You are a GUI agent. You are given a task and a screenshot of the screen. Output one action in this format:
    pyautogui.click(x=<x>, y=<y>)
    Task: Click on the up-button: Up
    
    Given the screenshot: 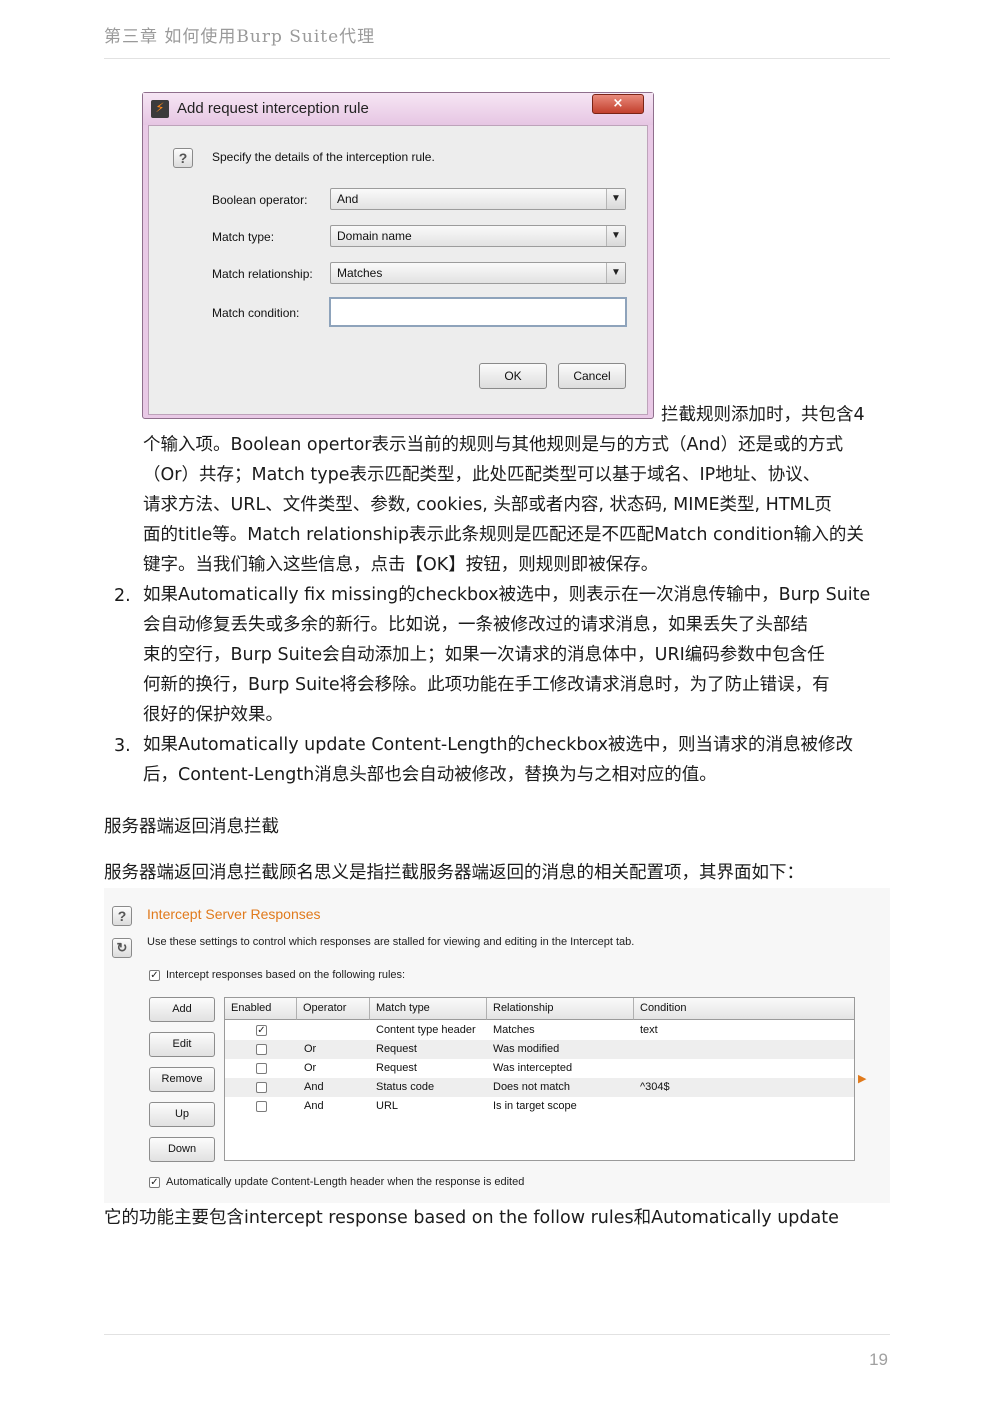 What is the action you would take?
    pyautogui.click(x=182, y=1114)
    